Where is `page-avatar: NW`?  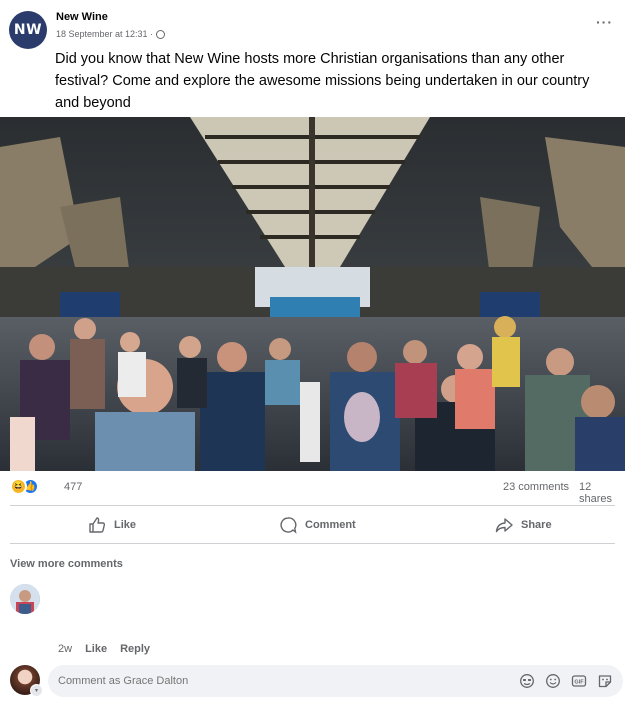
page-avatar: NW is located at coordinates (28, 30).